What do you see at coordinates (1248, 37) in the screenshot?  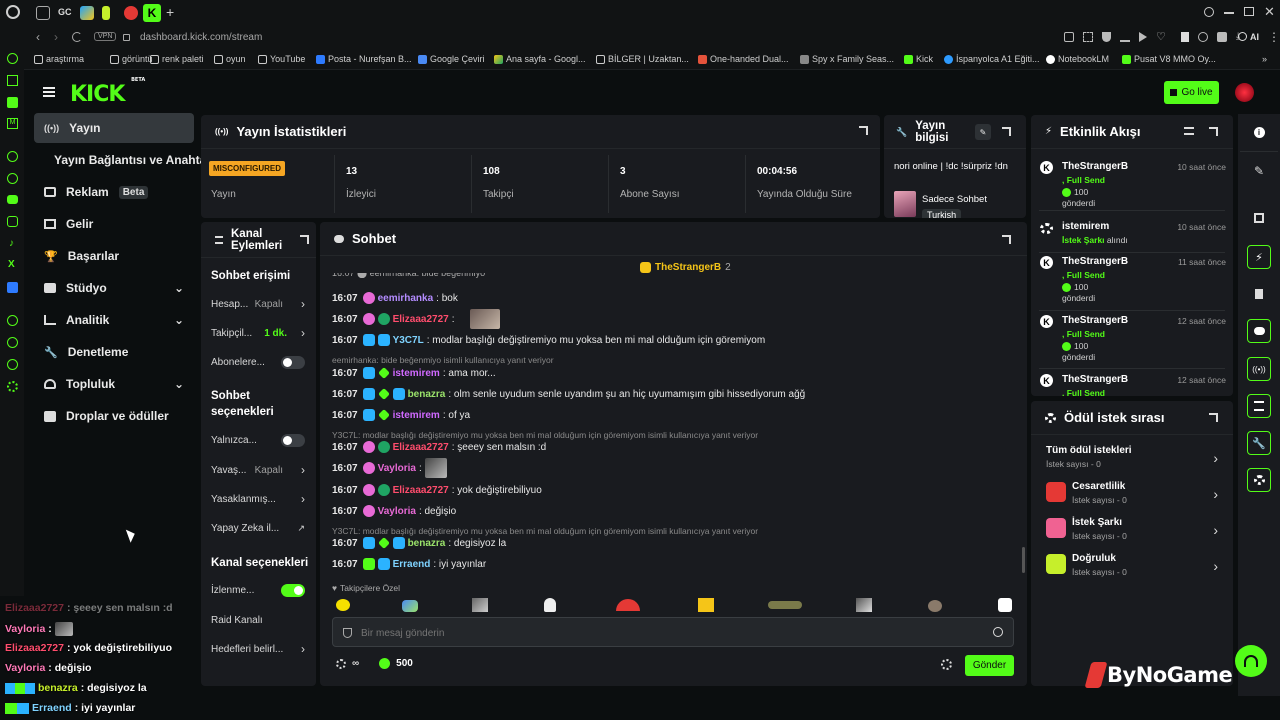 I see `aria-ai-button: AI` at bounding box center [1248, 37].